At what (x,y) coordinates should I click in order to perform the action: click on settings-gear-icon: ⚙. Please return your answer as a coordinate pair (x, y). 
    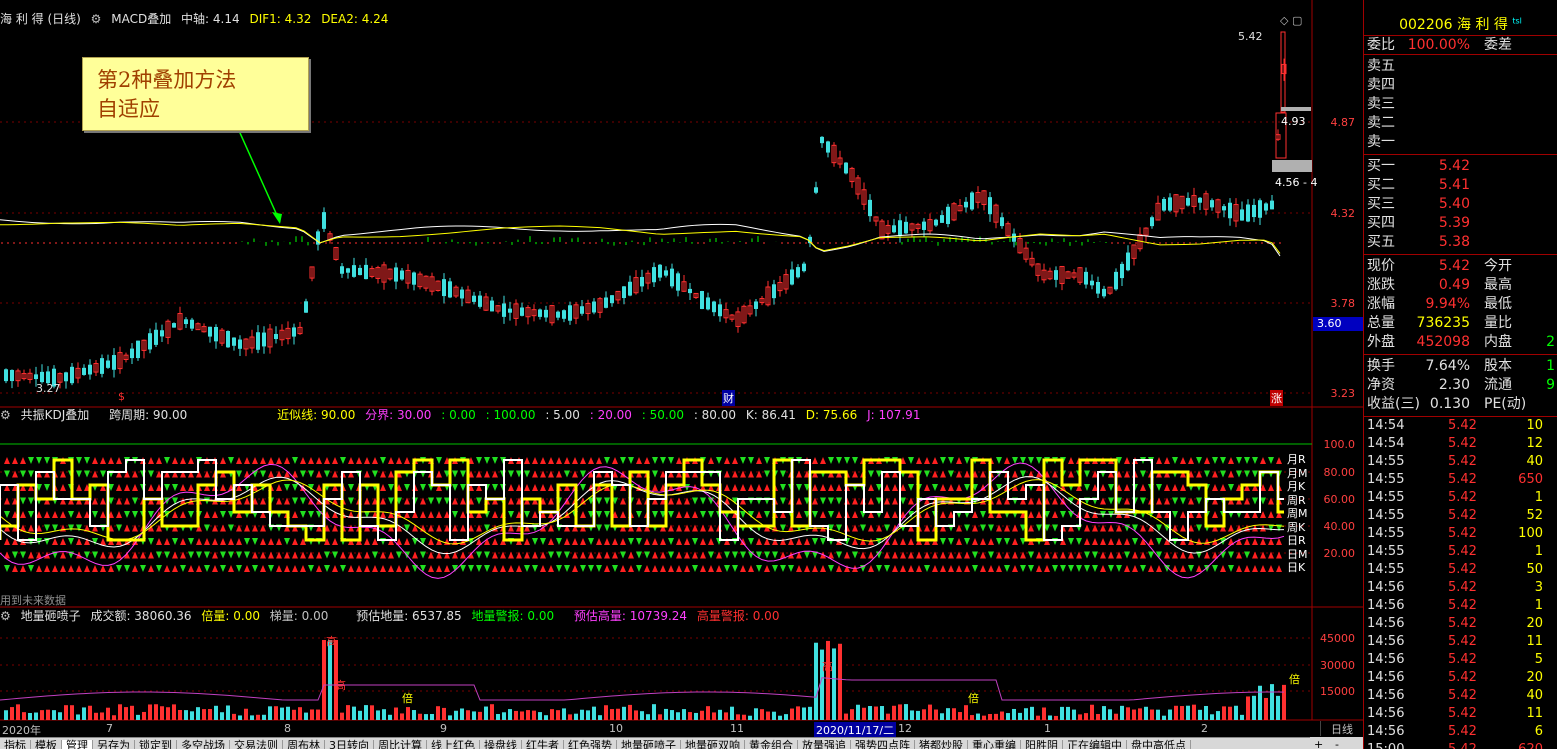
    Looking at the image, I should click on (96, 19).